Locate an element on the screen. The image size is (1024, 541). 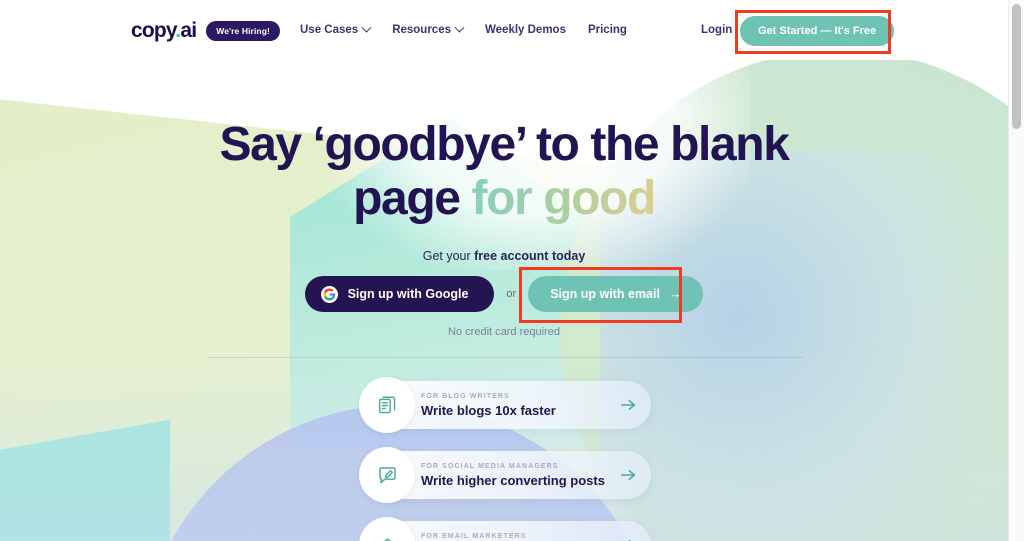
feature-card-list: FOR BLOG WRITERS Write blogs 10x faster is located at coordinates (505, 459).